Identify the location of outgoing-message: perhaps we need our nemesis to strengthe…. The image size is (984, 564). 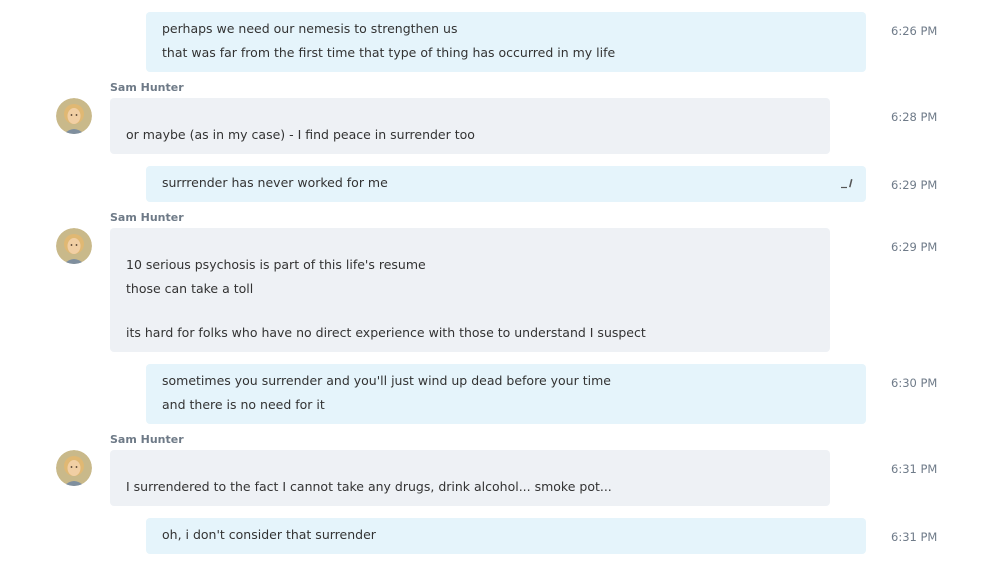
(506, 42).